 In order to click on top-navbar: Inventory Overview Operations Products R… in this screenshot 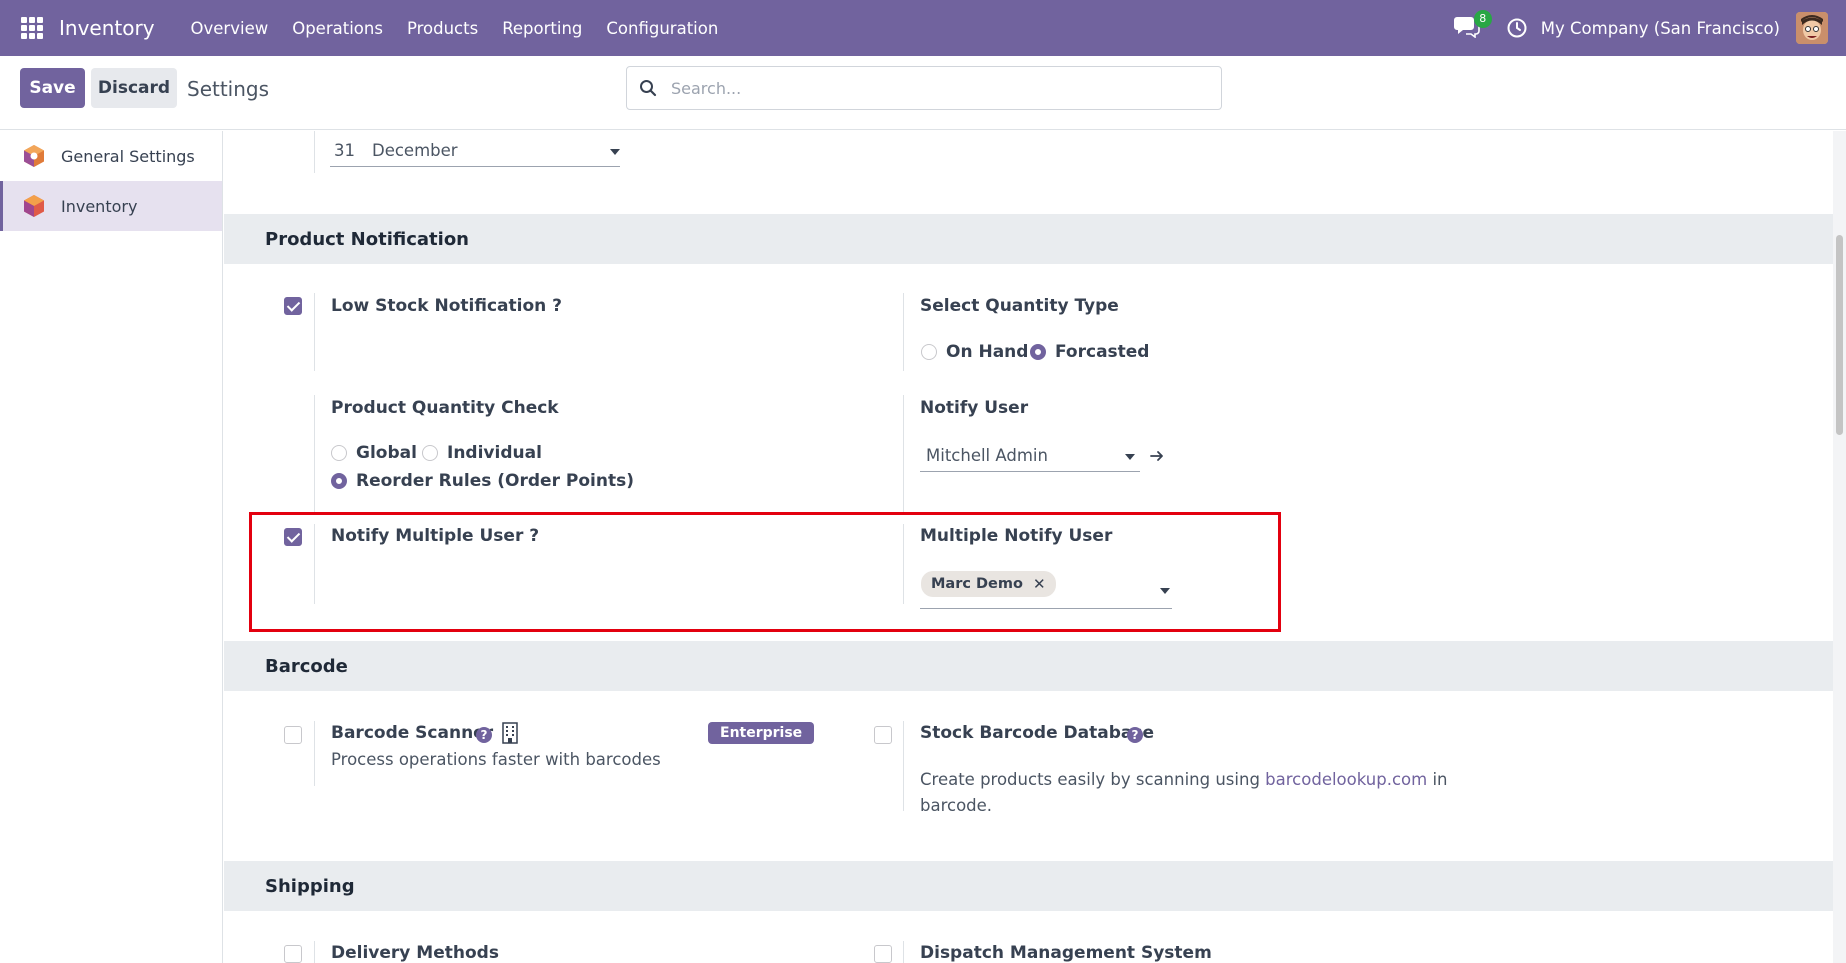, I will do `click(923, 28)`.